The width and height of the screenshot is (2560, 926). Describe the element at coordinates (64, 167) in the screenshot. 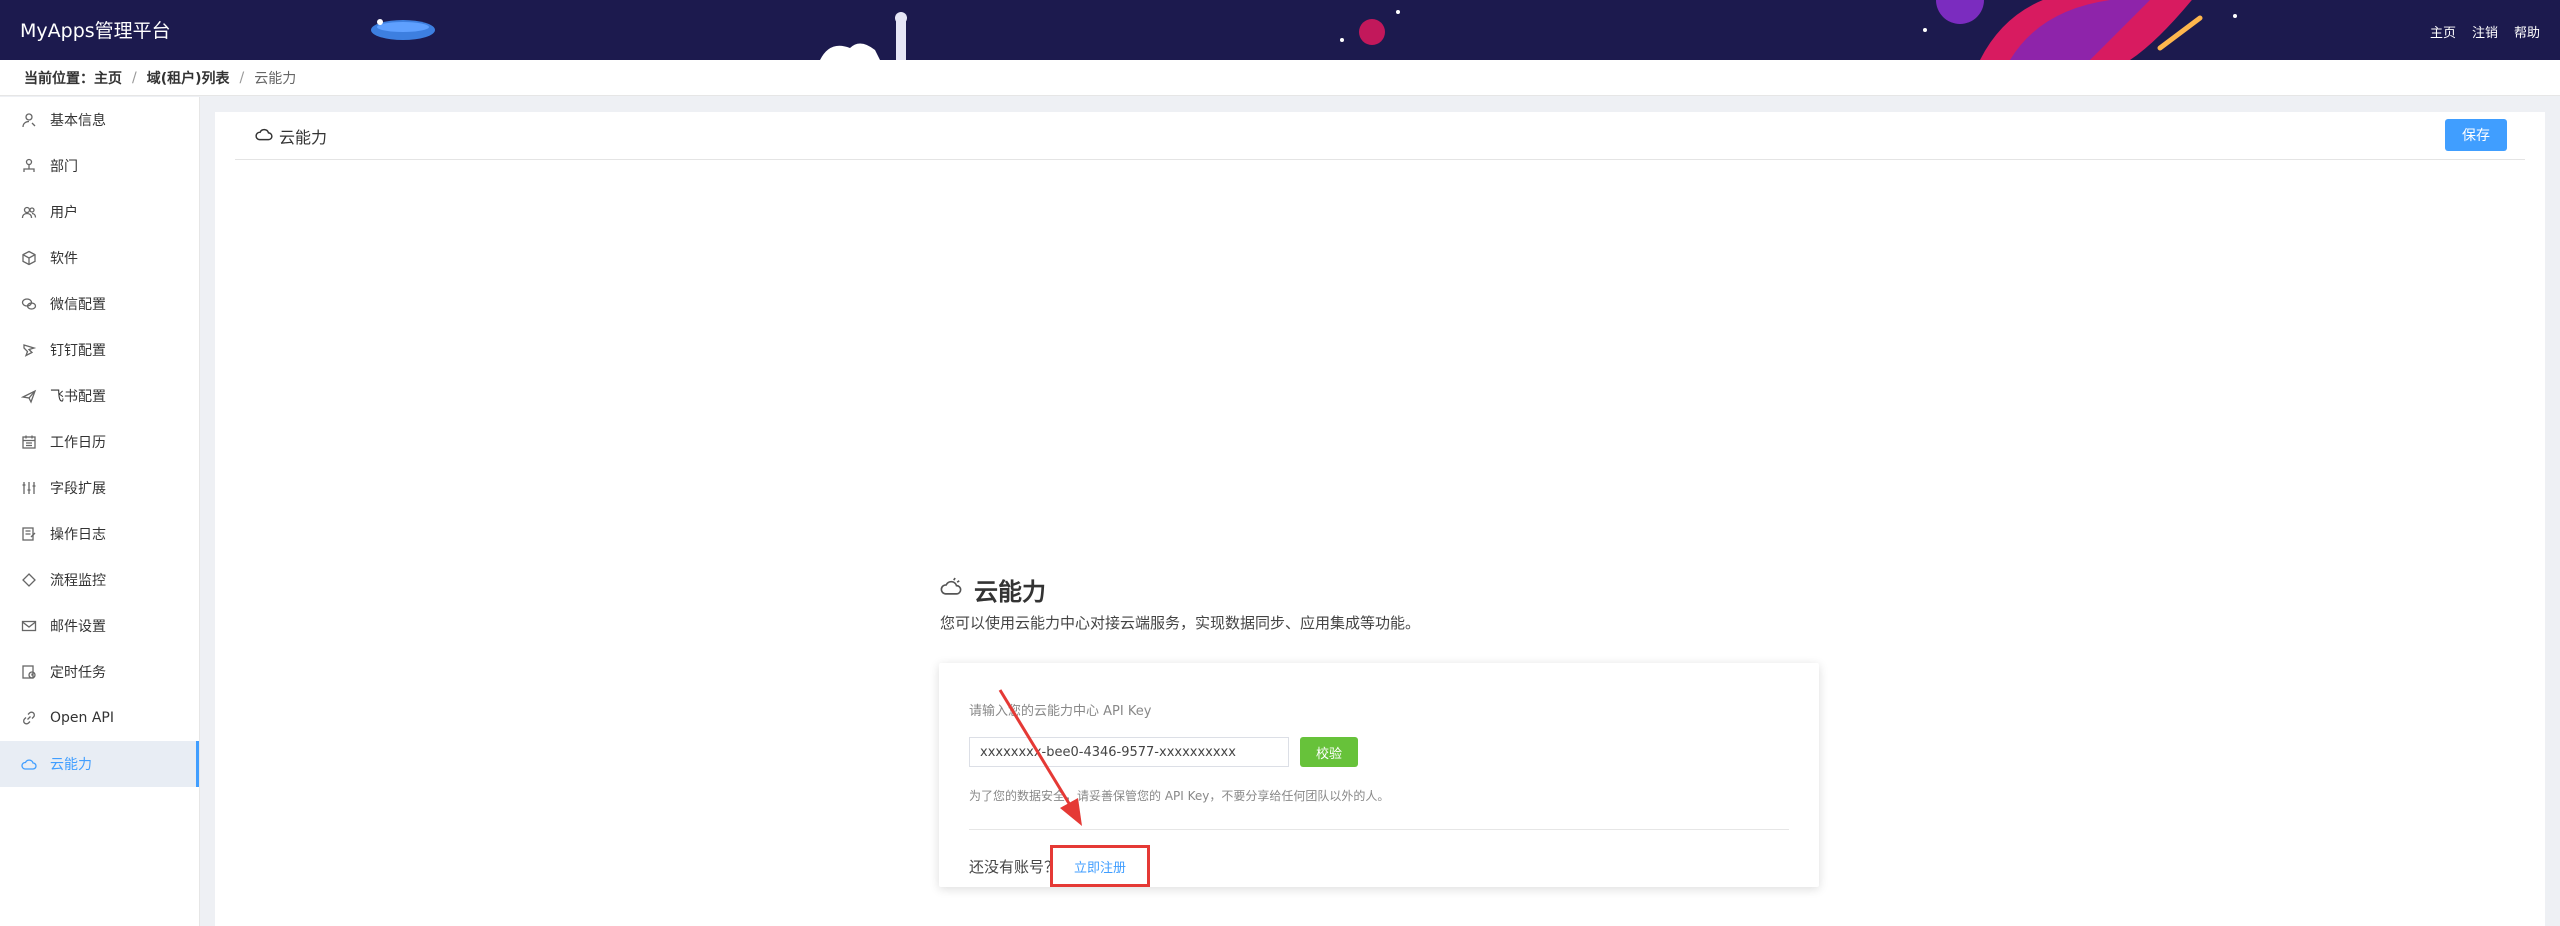

I see `sidebar-item-label: 部门` at that location.